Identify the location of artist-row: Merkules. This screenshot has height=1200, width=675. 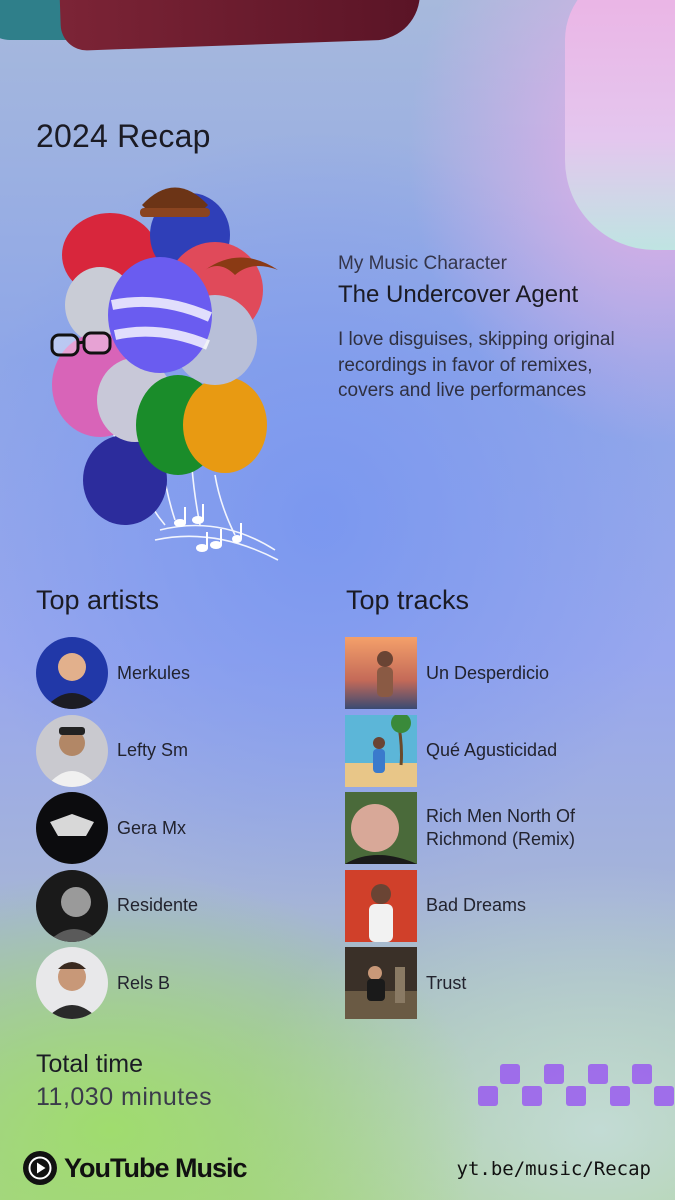
(181, 676).